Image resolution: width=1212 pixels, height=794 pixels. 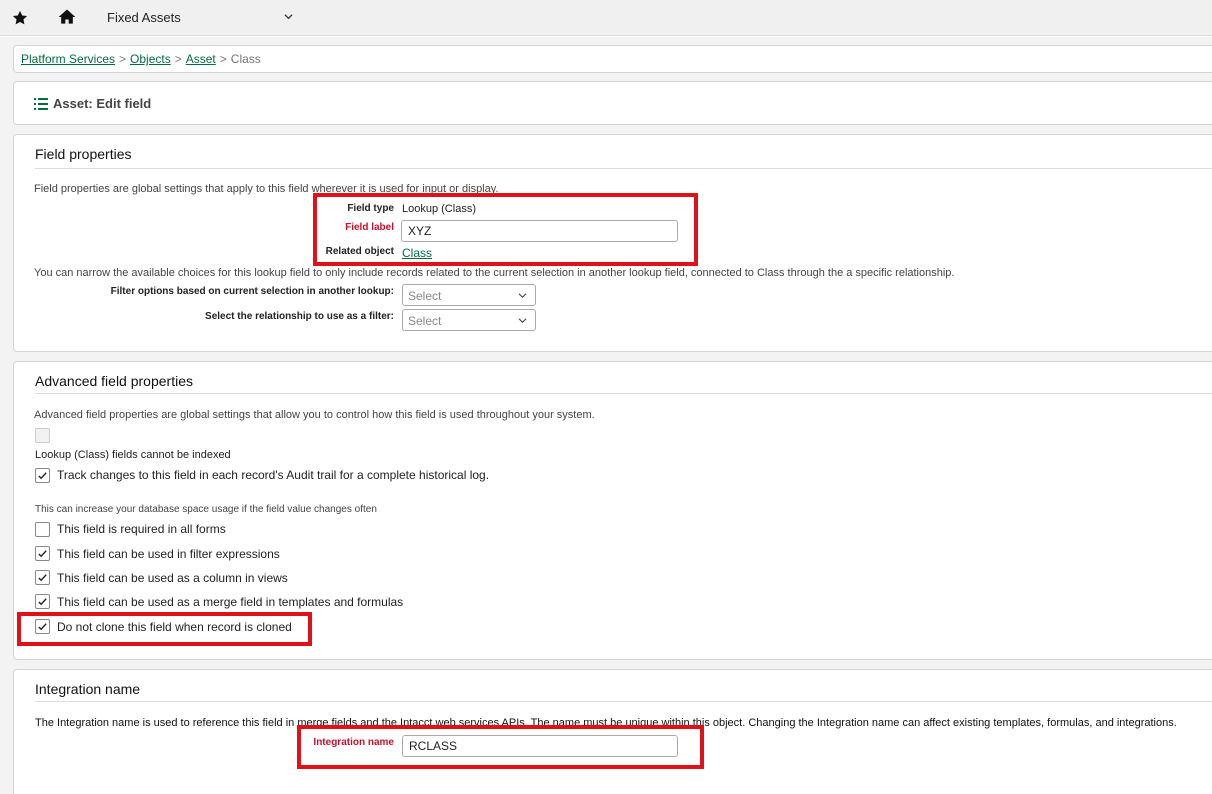 I want to click on section-title: Advanced field properties, so click(x=114, y=381).